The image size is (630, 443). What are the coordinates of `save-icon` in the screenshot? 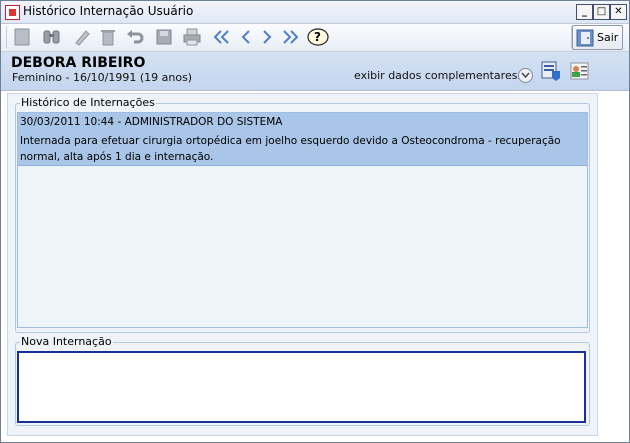 It's located at (164, 37).